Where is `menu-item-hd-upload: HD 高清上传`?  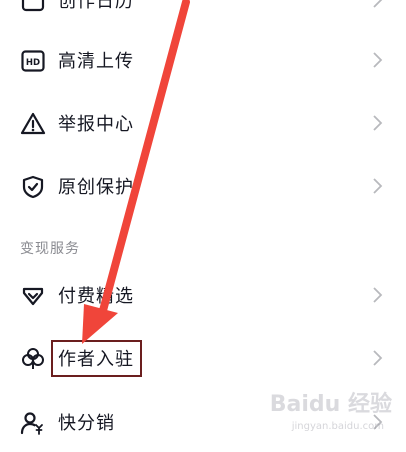 menu-item-hd-upload: HD 高清上传 is located at coordinates (203, 60).